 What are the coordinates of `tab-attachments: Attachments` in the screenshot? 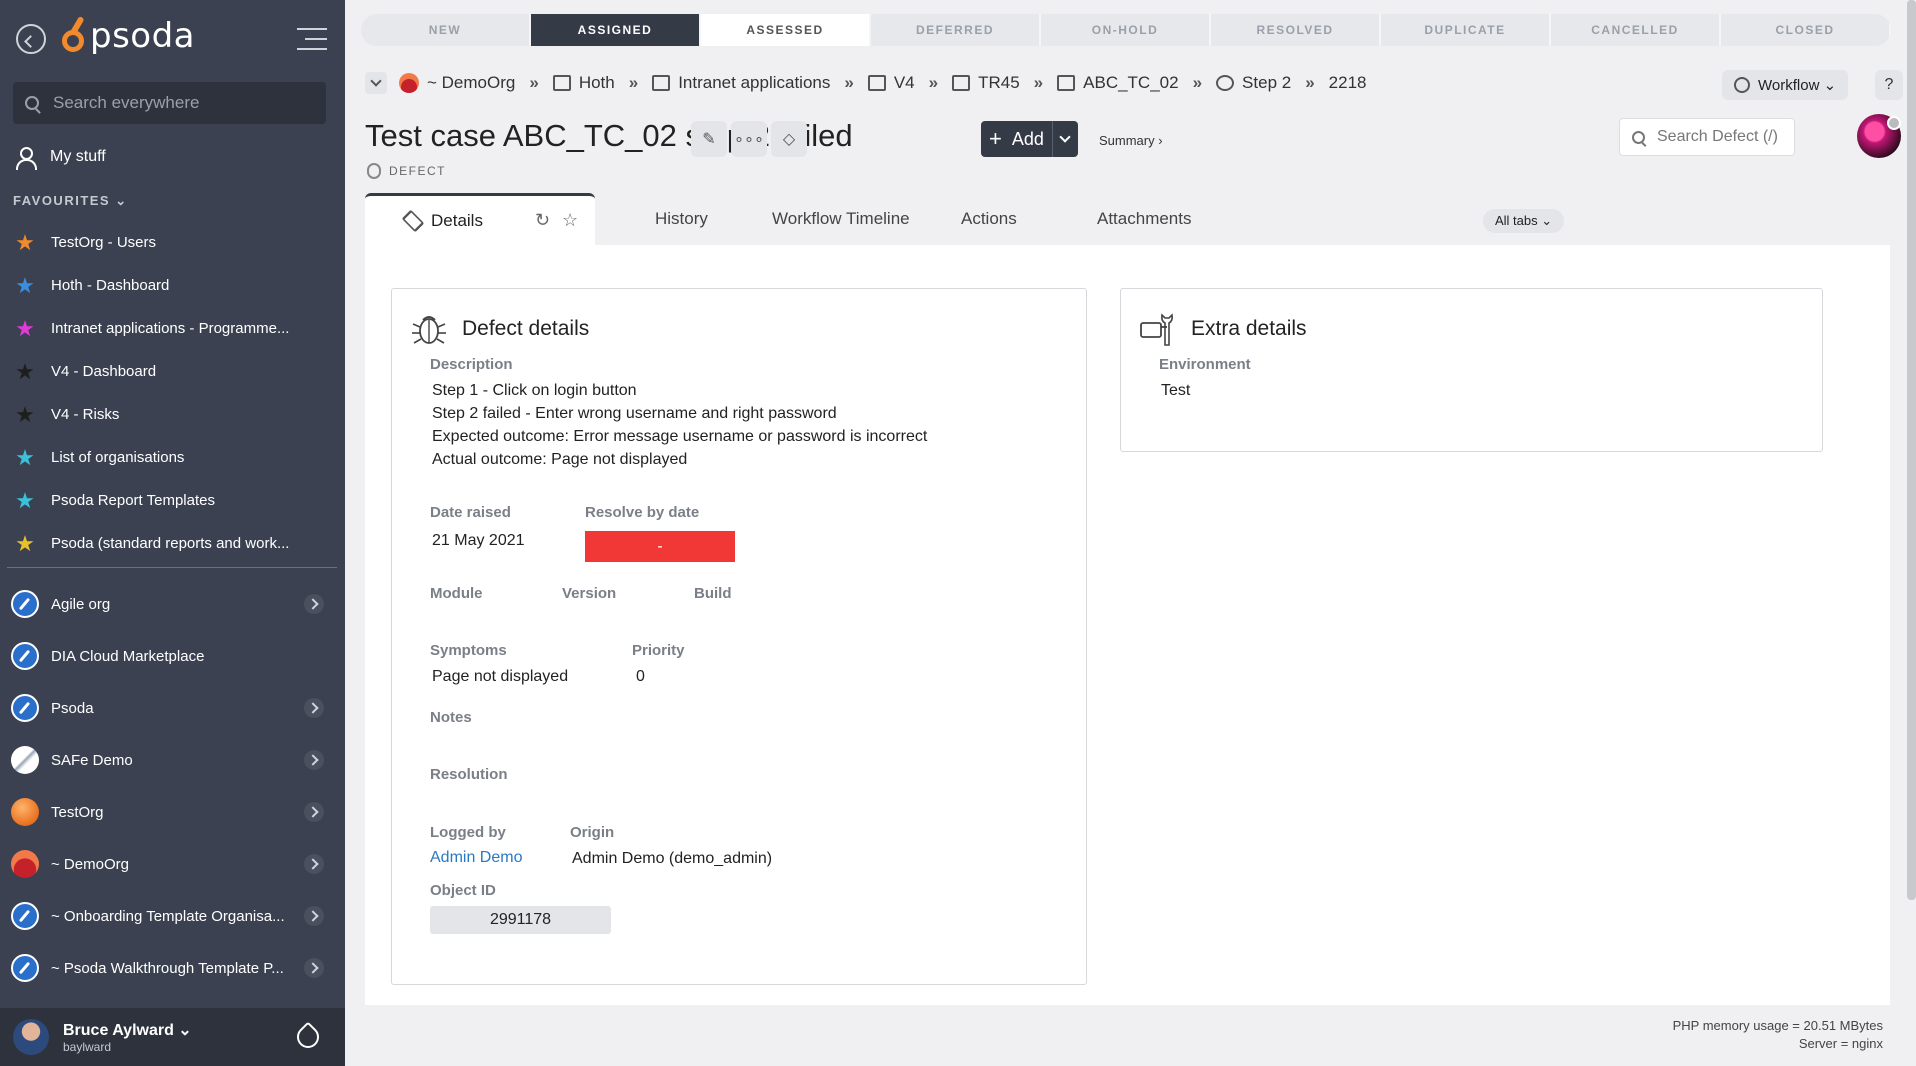 It's located at (1144, 219).